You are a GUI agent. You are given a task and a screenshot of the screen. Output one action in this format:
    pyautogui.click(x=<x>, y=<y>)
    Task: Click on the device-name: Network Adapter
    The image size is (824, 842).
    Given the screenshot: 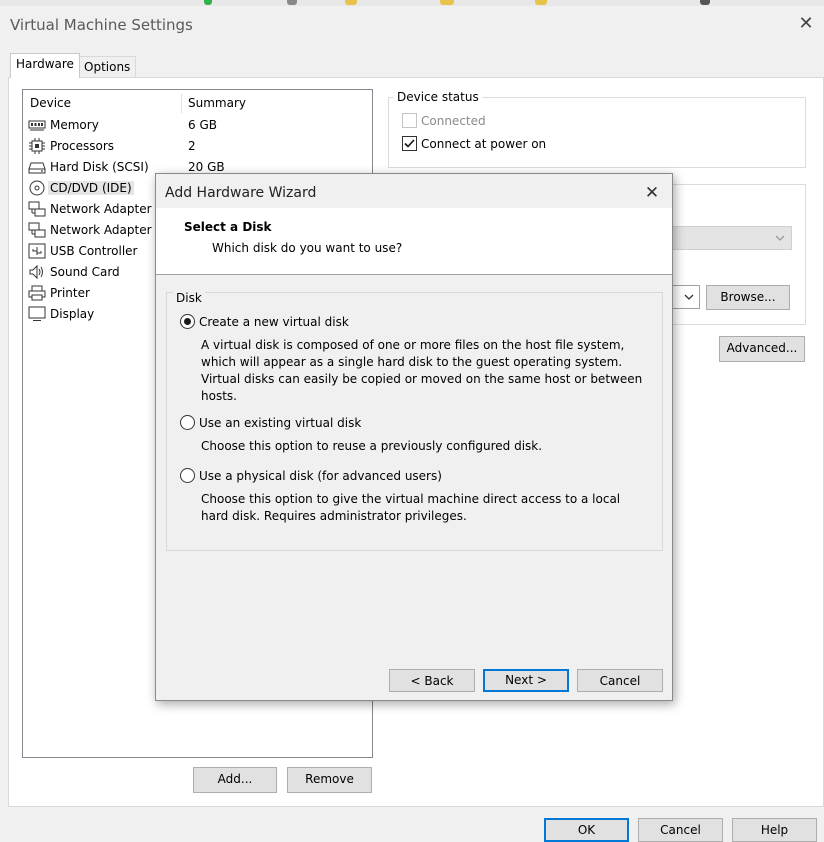 What is the action you would take?
    pyautogui.click(x=101, y=209)
    